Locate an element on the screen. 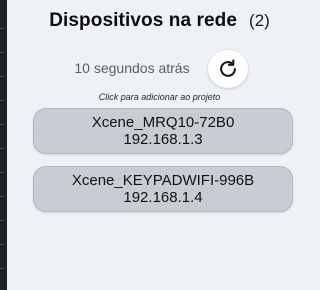  refresh-button is located at coordinates (228, 69).